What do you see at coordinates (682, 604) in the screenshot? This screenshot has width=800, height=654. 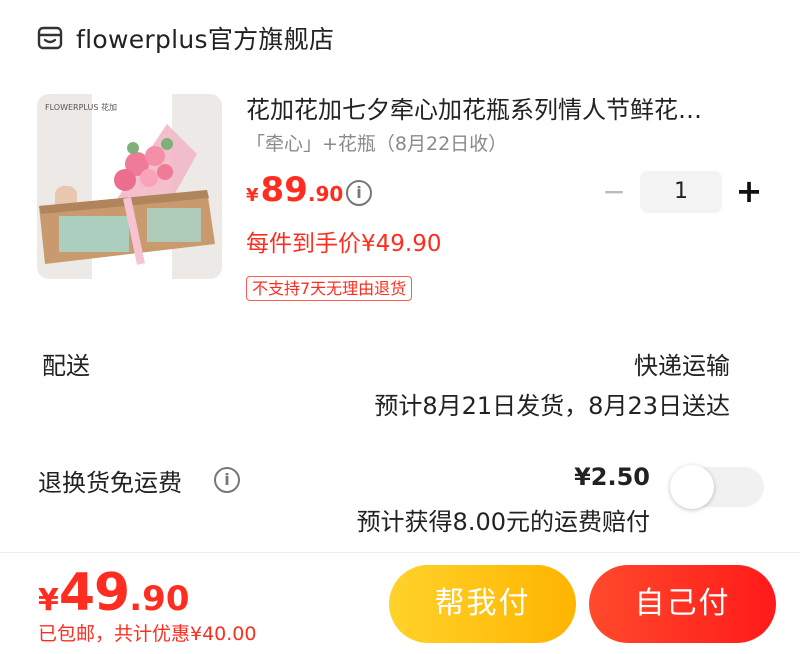 I see `self-pay-button: 自己付` at bounding box center [682, 604].